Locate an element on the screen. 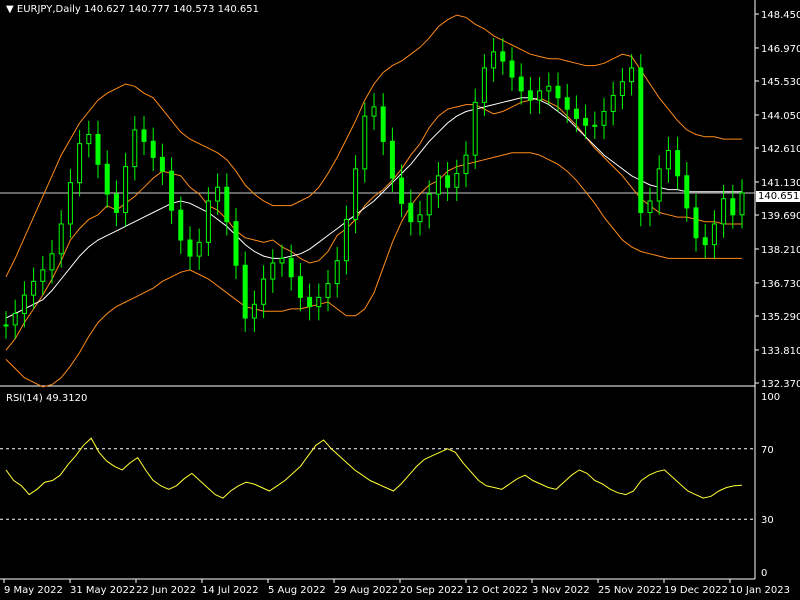 Image resolution: width=800 pixels, height=600 pixels. price-tick-label: 142.610 is located at coordinates (780, 149).